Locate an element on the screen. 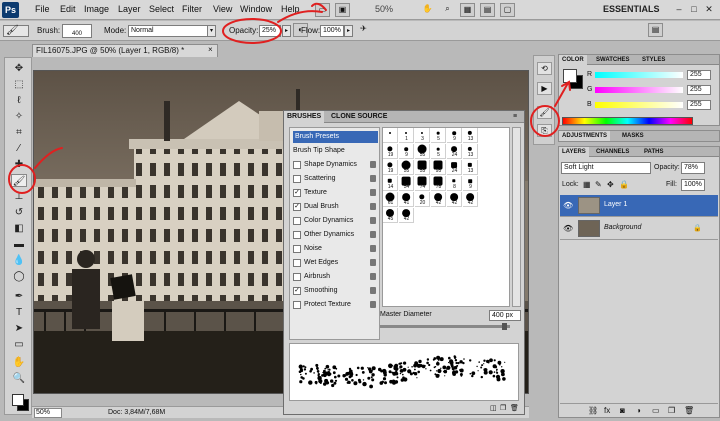  brush-option-wet-edges: Wet Edges is located at coordinates (335, 263).